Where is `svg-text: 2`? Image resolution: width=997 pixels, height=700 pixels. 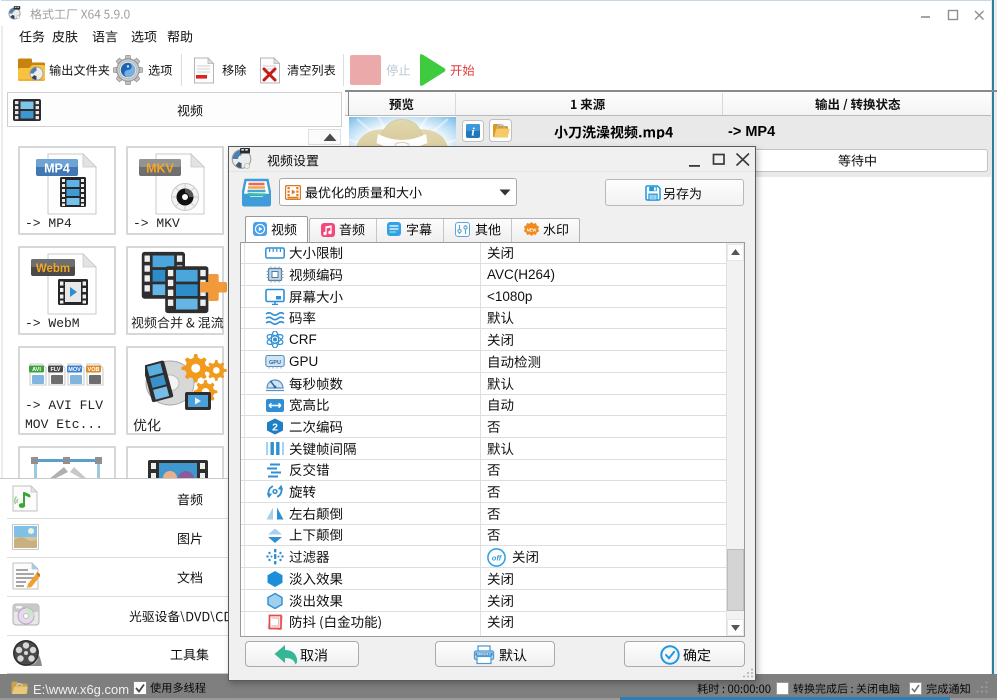 svg-text: 2 is located at coordinates (275, 428).